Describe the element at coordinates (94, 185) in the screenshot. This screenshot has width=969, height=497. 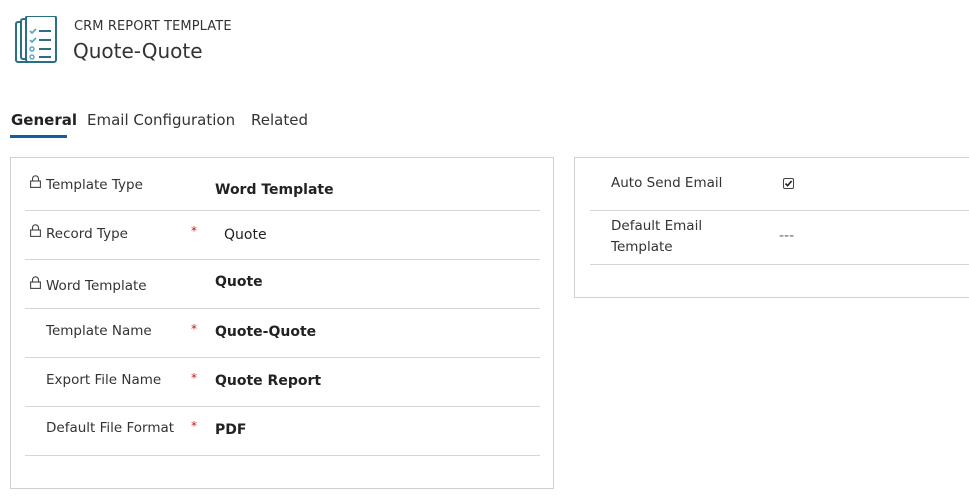
I see `field-label: Template Type` at that location.